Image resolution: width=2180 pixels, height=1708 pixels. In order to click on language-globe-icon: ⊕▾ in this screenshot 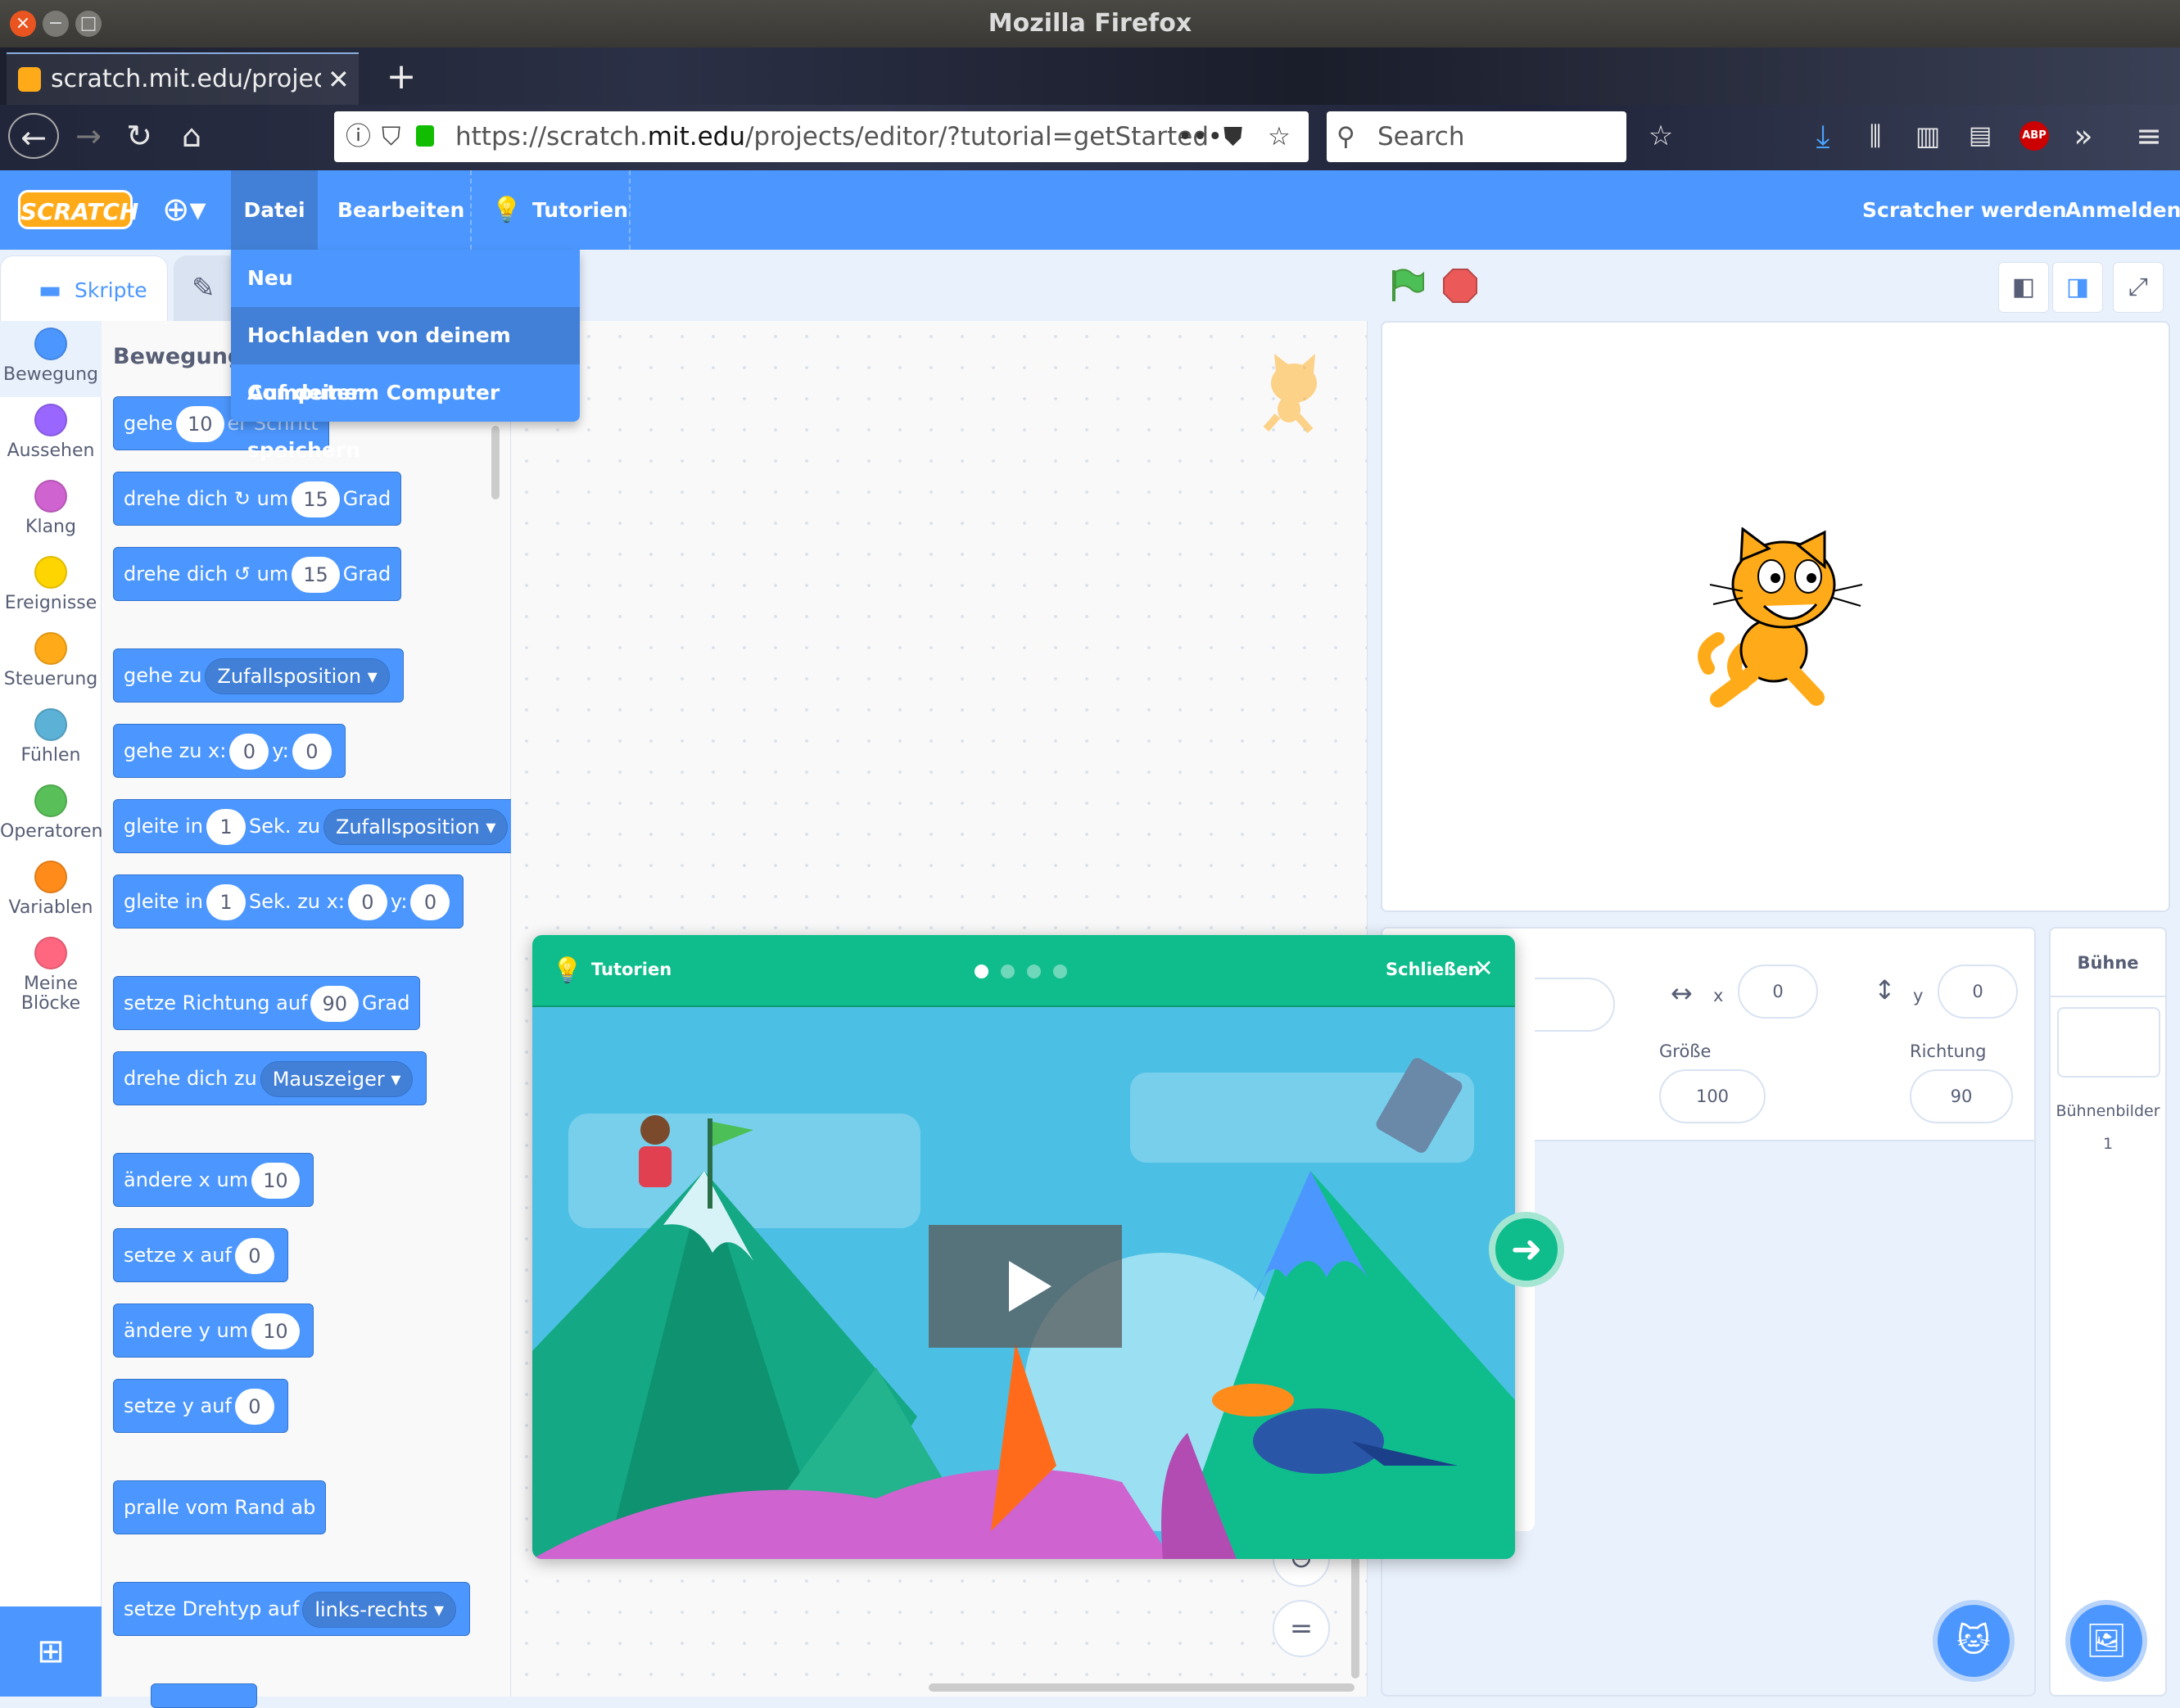, I will do `click(184, 210)`.